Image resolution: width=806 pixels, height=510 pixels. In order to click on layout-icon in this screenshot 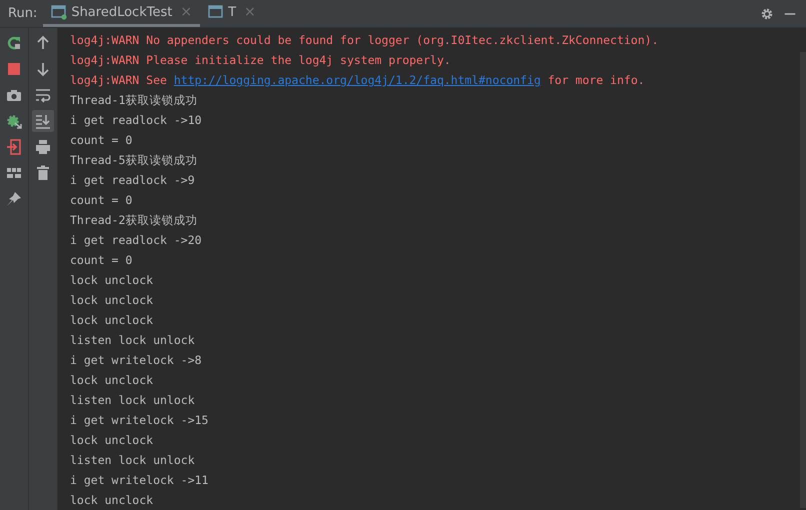, I will do `click(14, 173)`.